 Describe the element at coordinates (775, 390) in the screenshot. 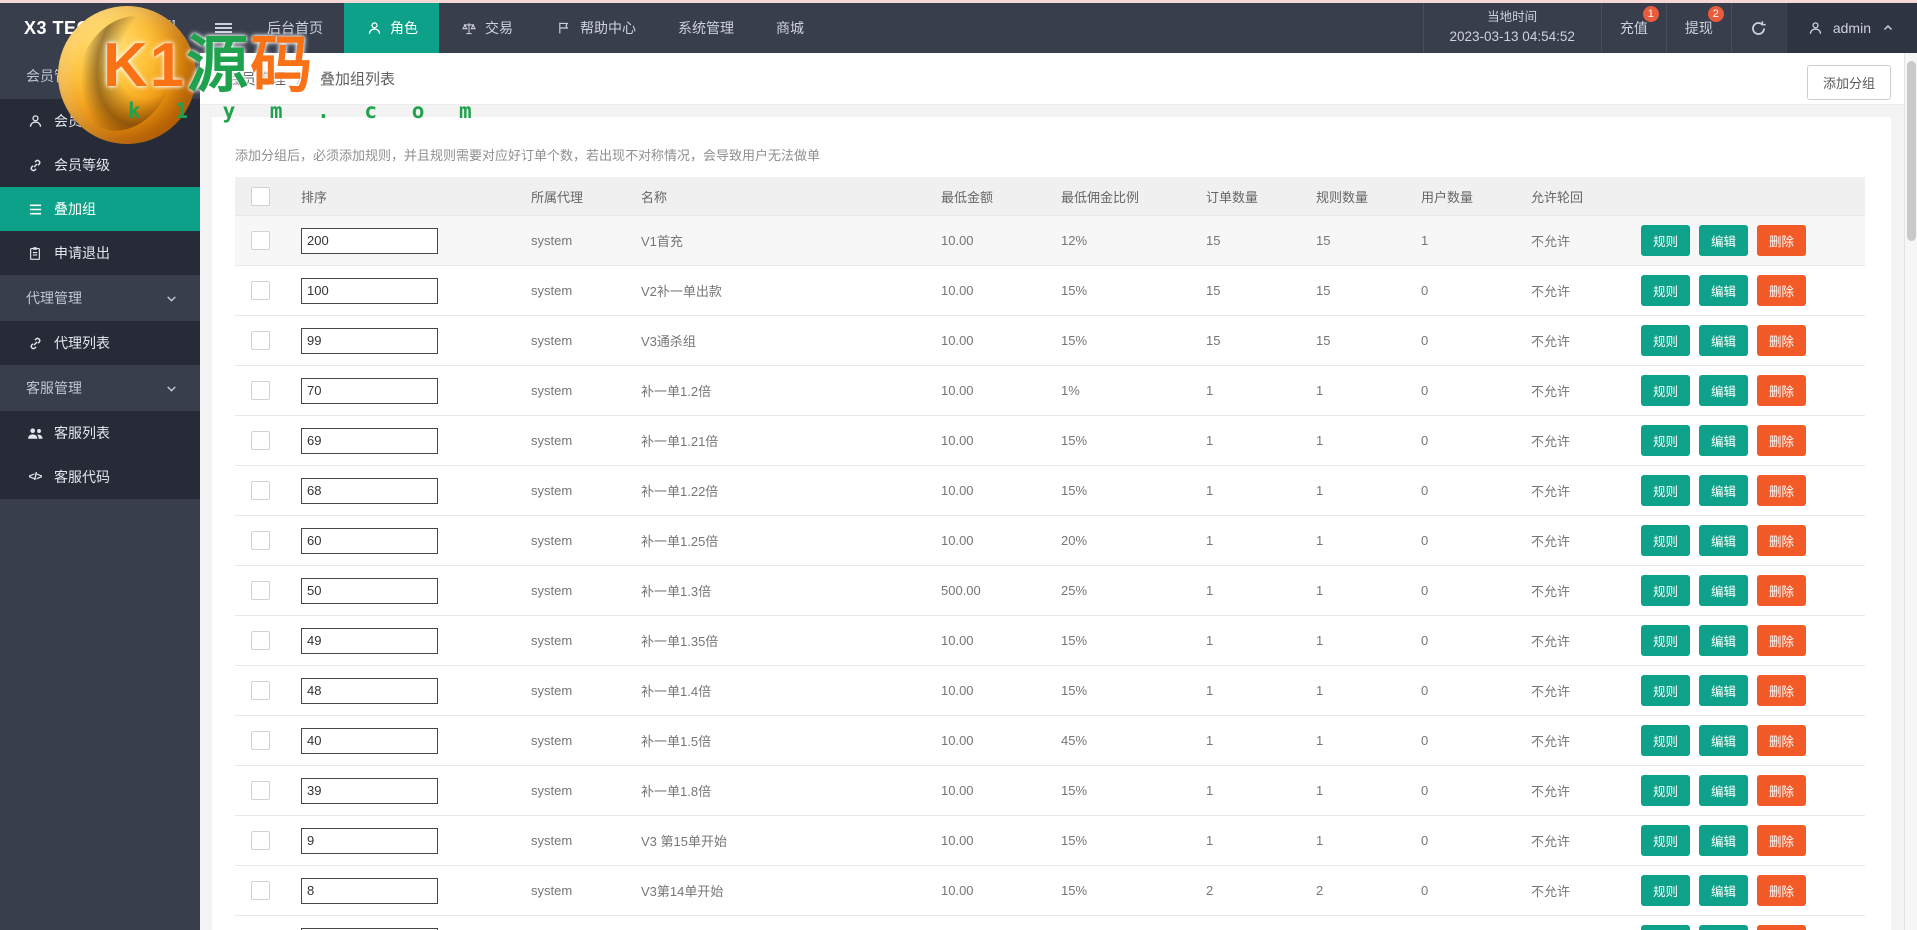

I see `name-cell: 补一单1.2倍` at that location.